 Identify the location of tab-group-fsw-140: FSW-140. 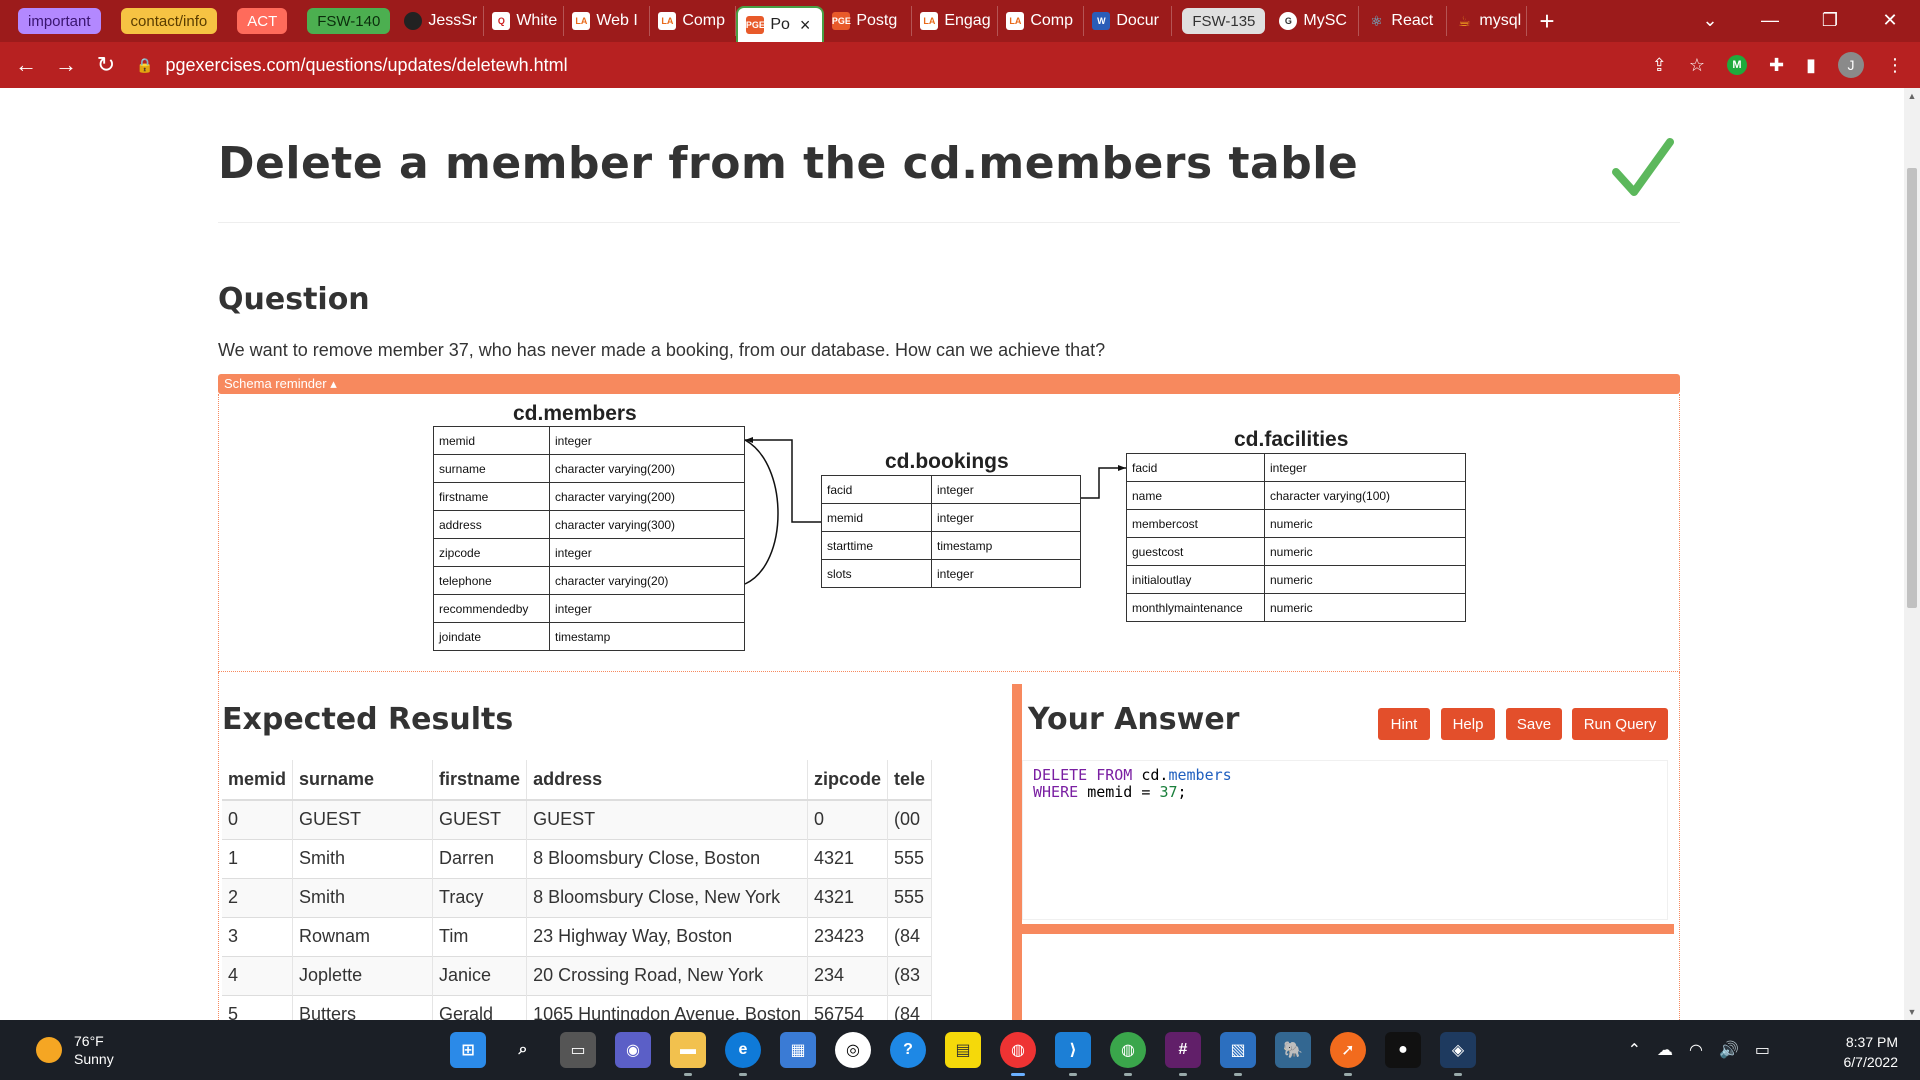
(349, 21).